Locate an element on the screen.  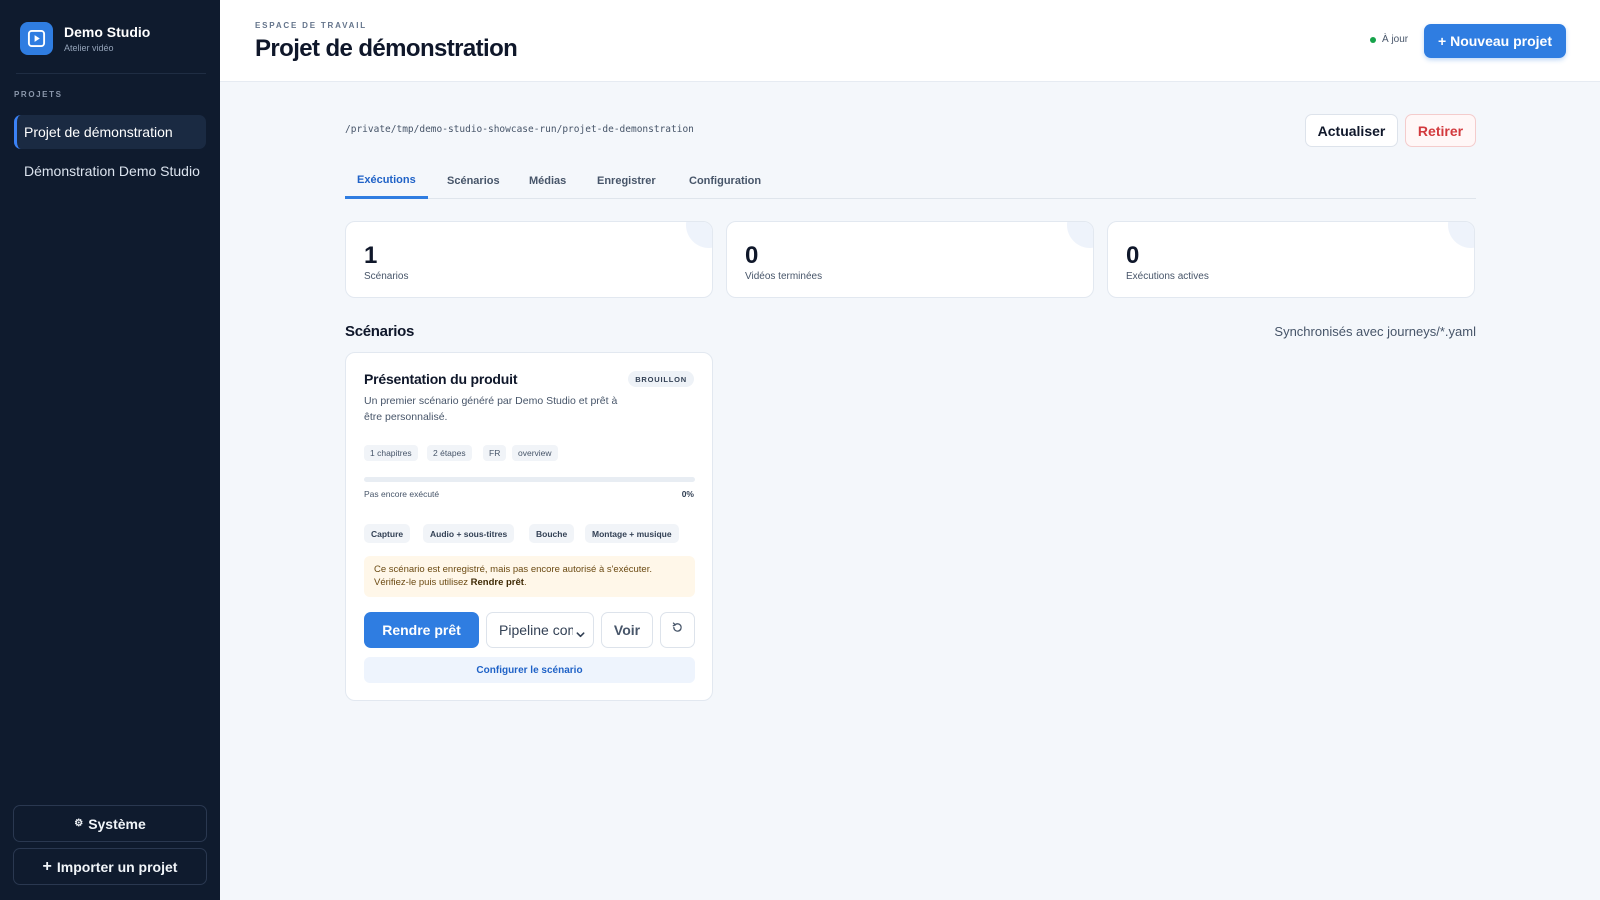
section-note: Synchronisés avec journeys/*.yaml is located at coordinates (1375, 331).